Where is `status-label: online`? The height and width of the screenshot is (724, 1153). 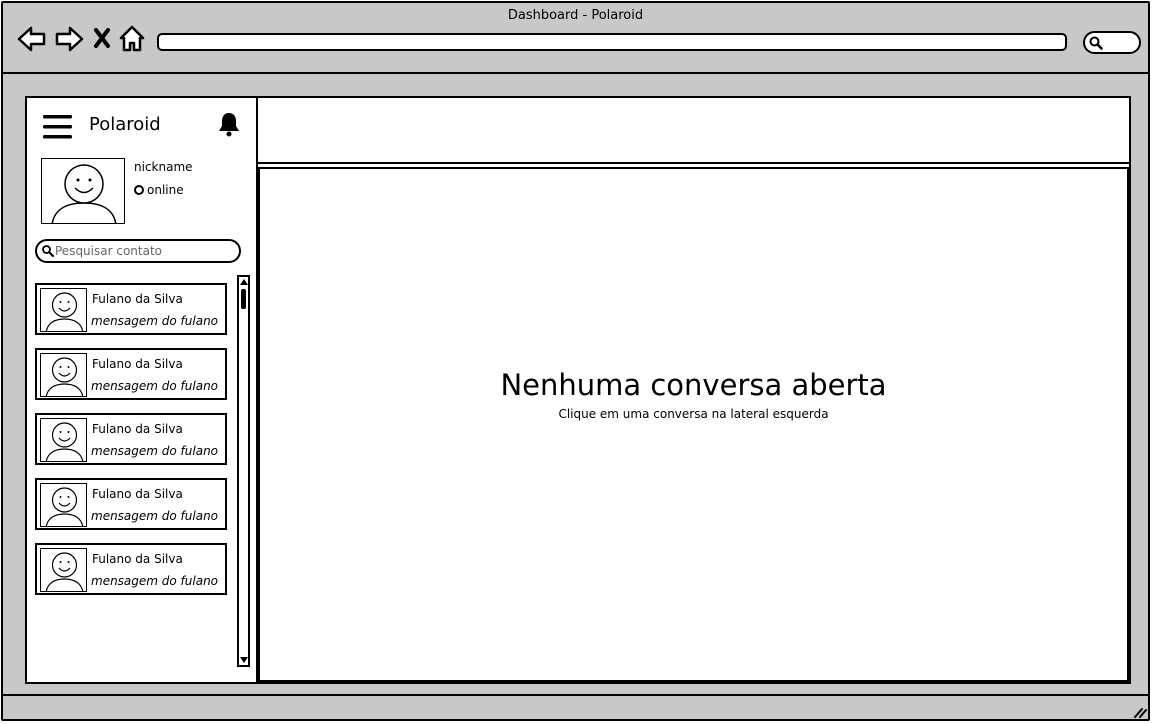
status-label: online is located at coordinates (165, 190).